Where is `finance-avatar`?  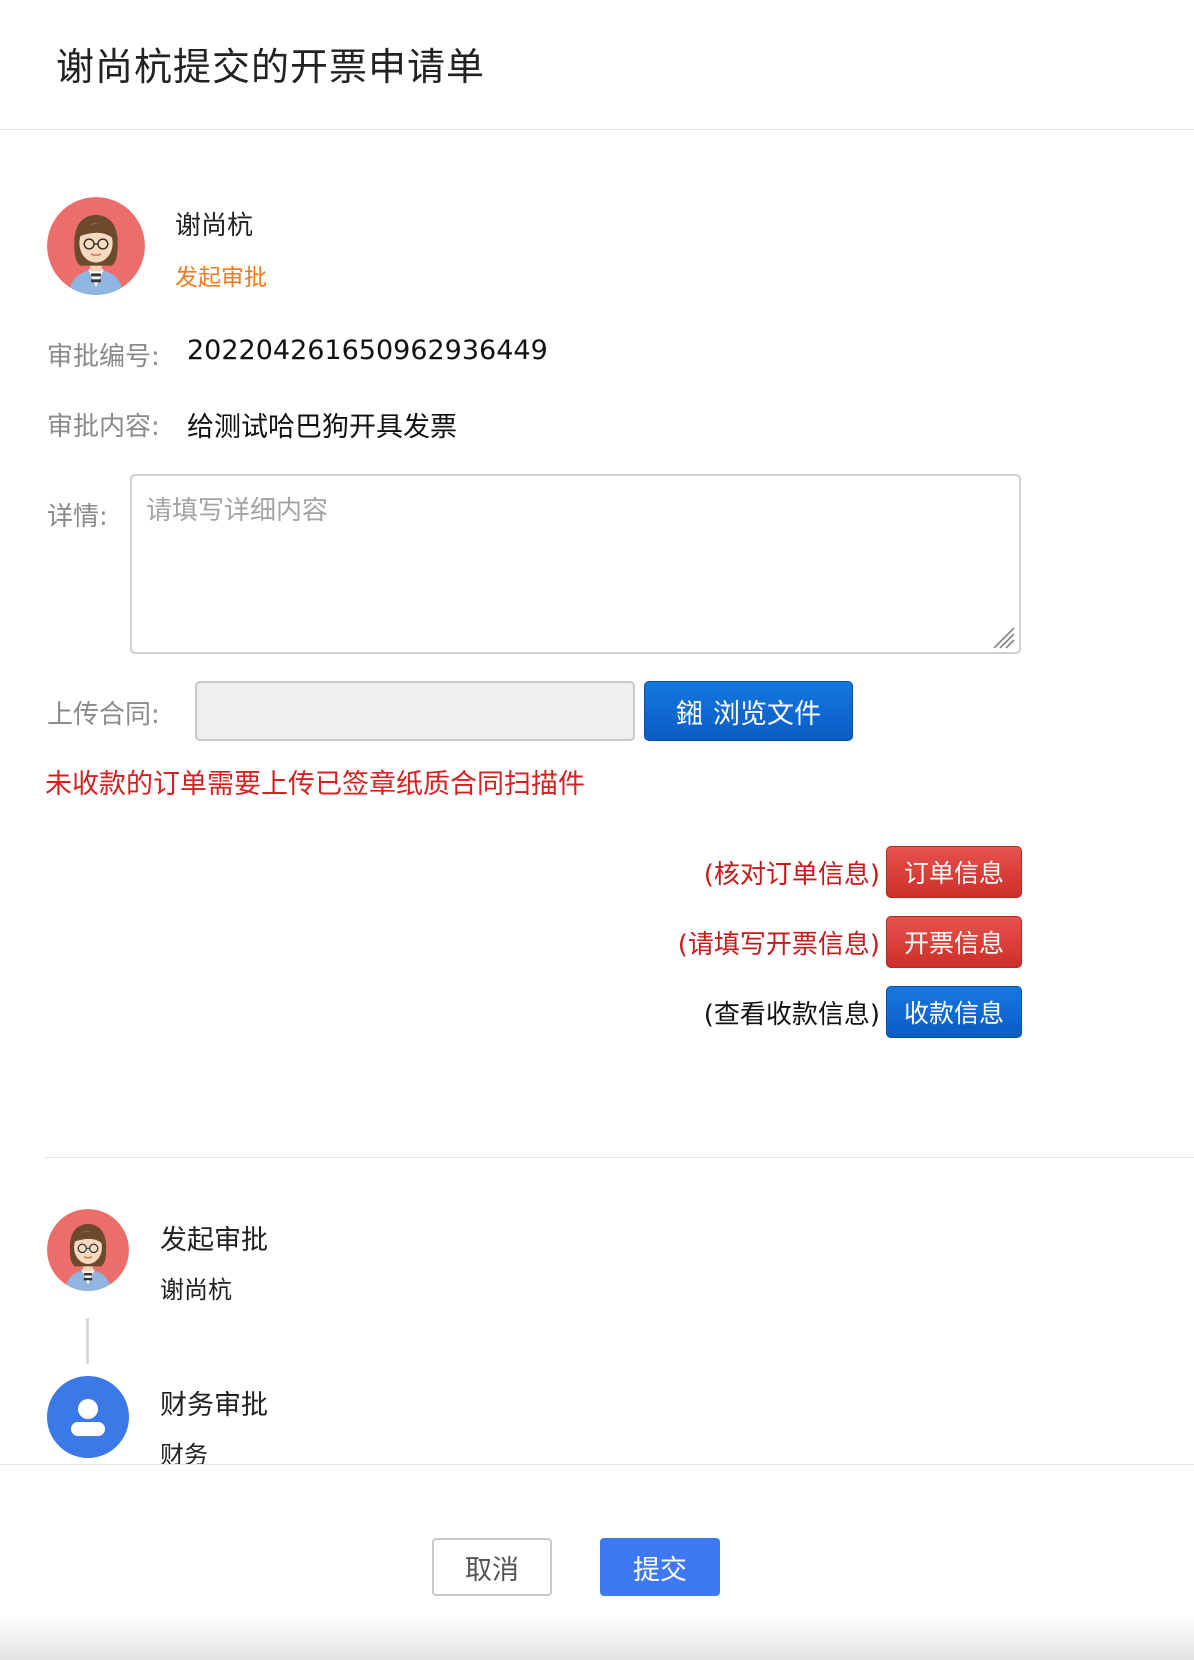
finance-avatar is located at coordinates (88, 1417).